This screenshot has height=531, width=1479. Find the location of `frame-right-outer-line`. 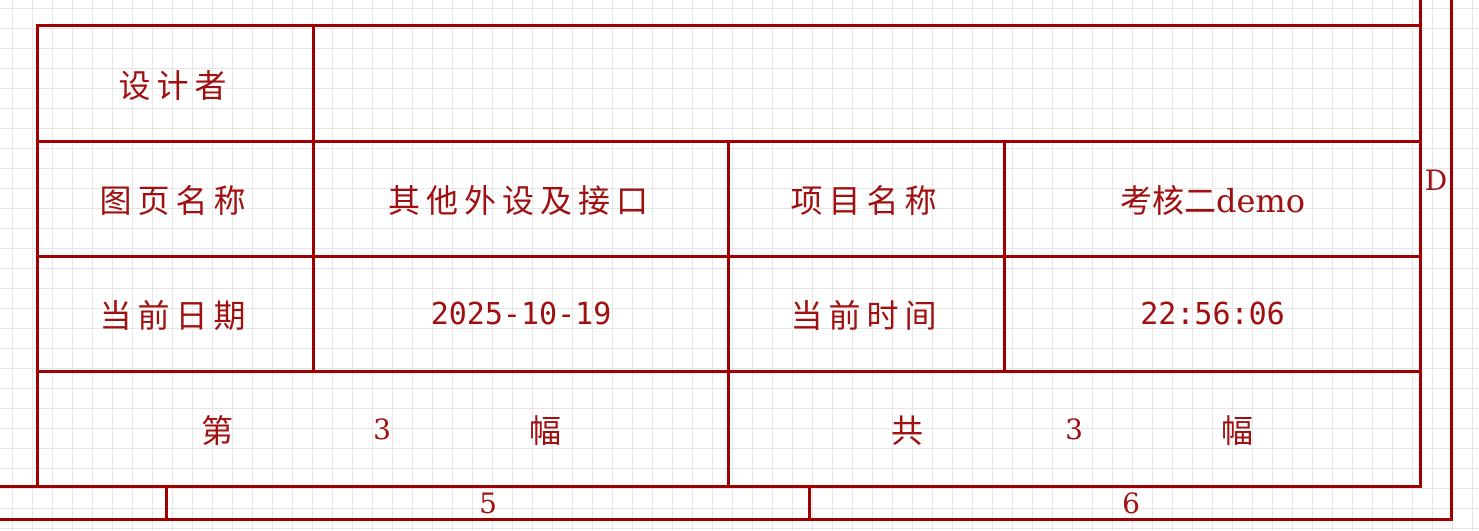

frame-right-outer-line is located at coordinates (1451, 260).